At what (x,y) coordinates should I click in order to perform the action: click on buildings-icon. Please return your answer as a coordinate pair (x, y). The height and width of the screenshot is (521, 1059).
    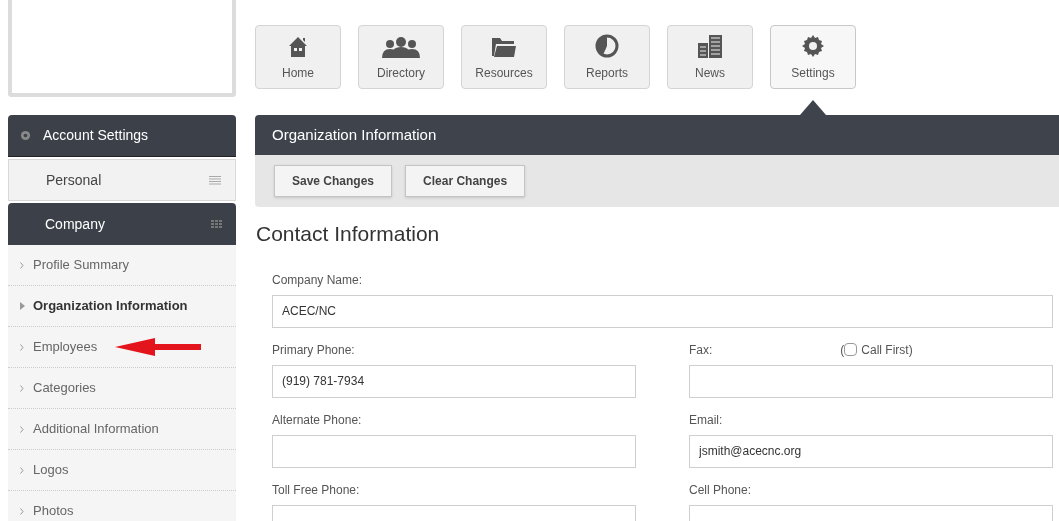
    Looking at the image, I should click on (710, 46).